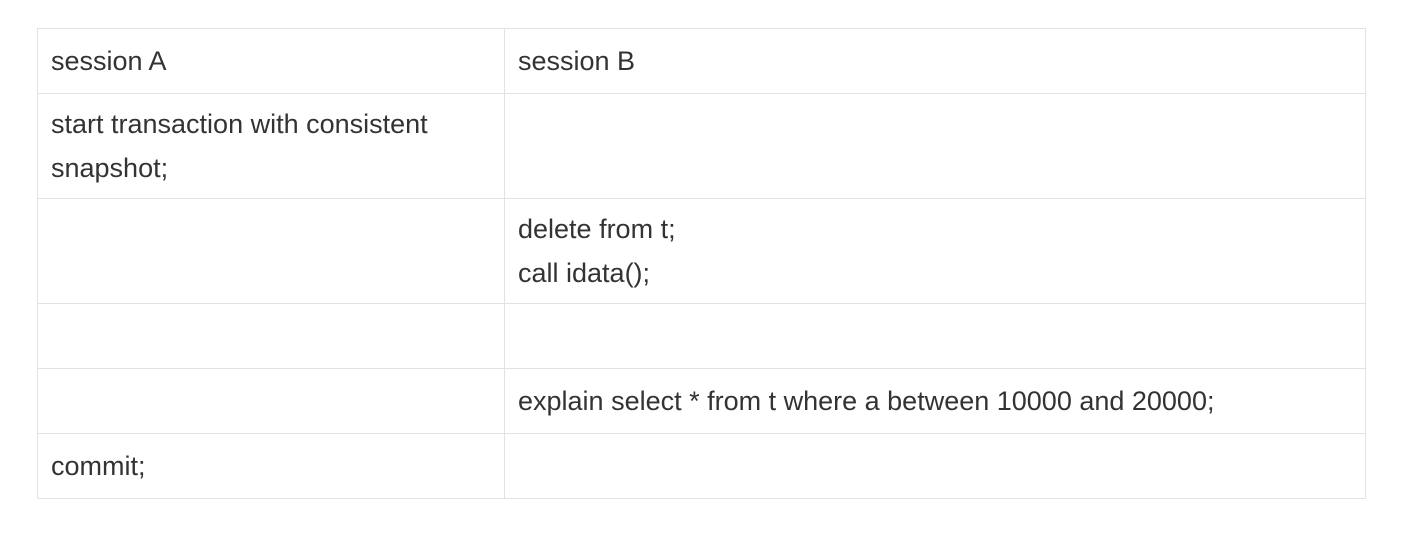 Image resolution: width=1404 pixels, height=546 pixels. I want to click on session-a-cell: commit;, so click(271, 466).